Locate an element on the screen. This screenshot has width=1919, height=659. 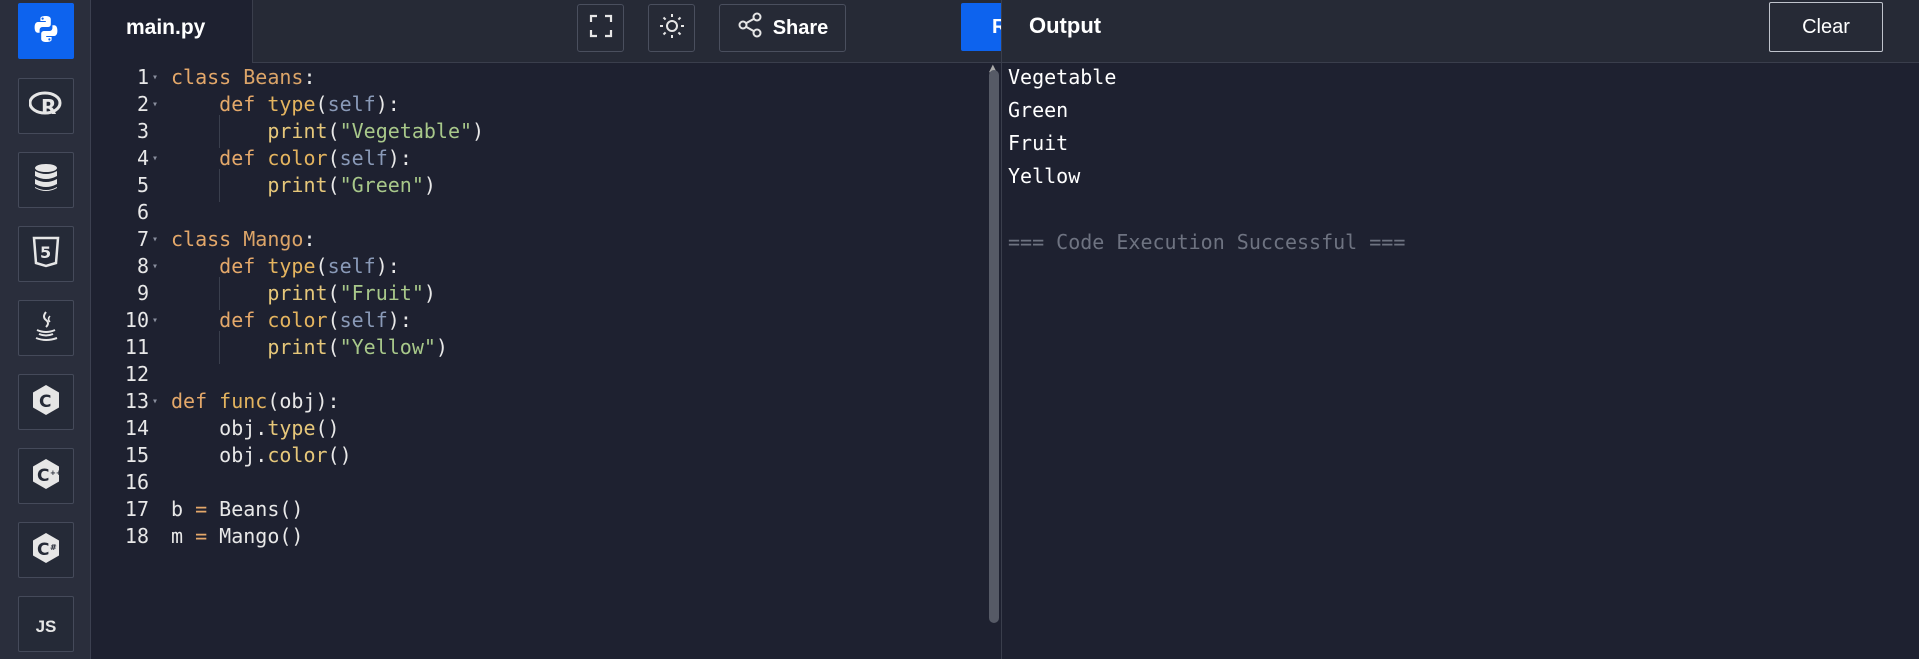
svg-text: 5 is located at coordinates (45, 252).